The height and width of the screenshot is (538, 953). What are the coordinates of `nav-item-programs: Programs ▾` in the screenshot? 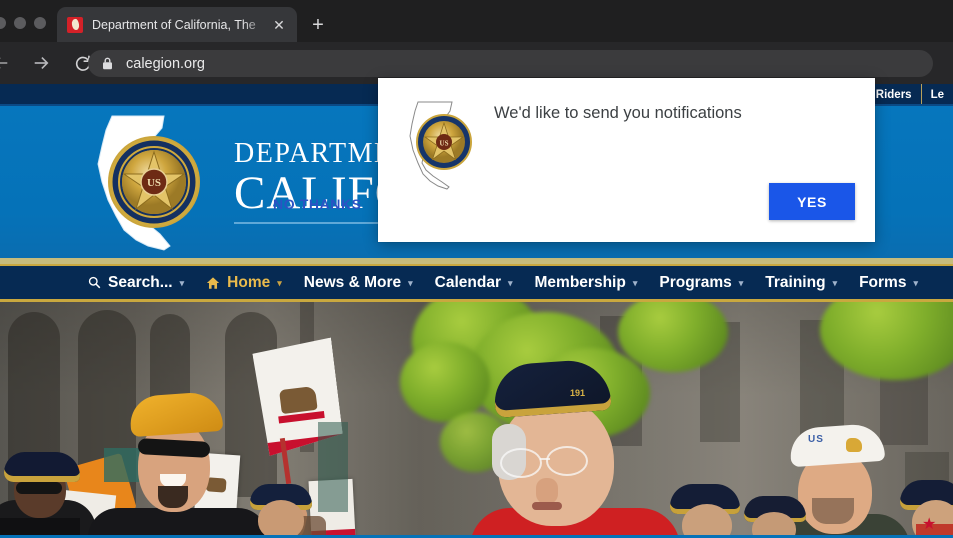 It's located at (701, 283).